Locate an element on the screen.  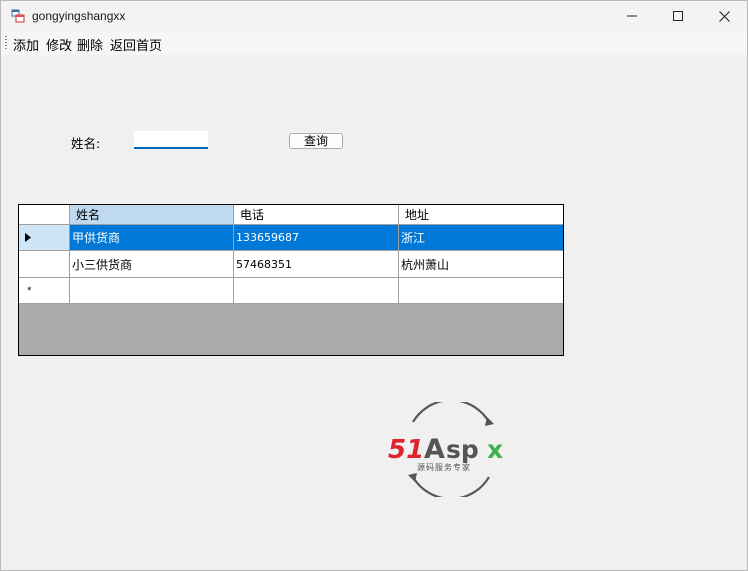
new-cell-address is located at coordinates (481, 291).